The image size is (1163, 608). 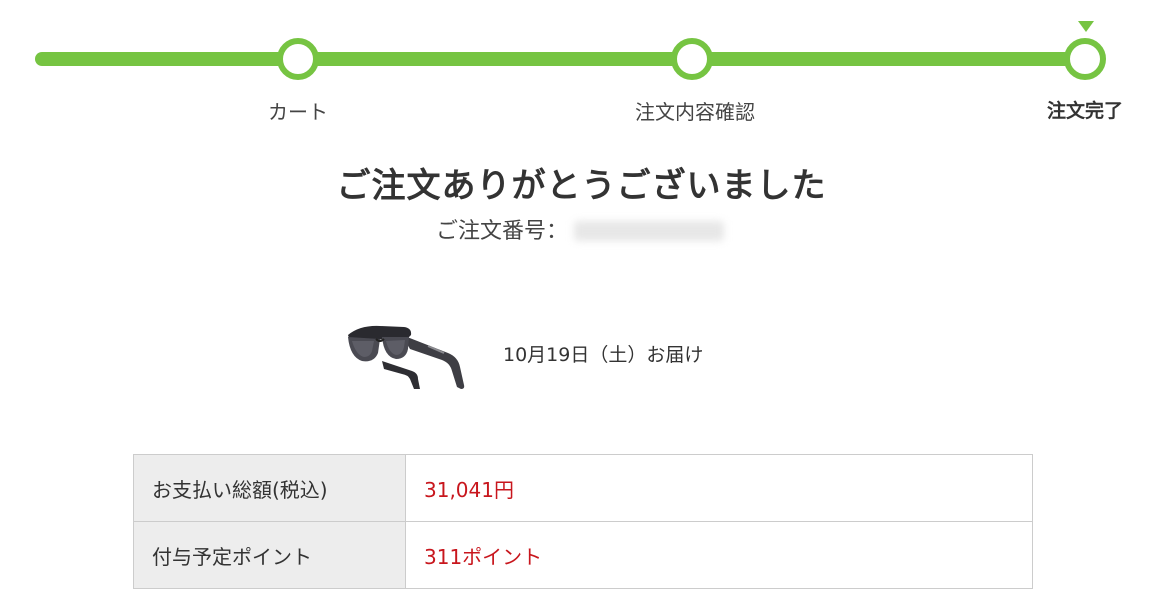 What do you see at coordinates (695, 112) in the screenshot?
I see `step-label-confirm: 注文内容確認` at bounding box center [695, 112].